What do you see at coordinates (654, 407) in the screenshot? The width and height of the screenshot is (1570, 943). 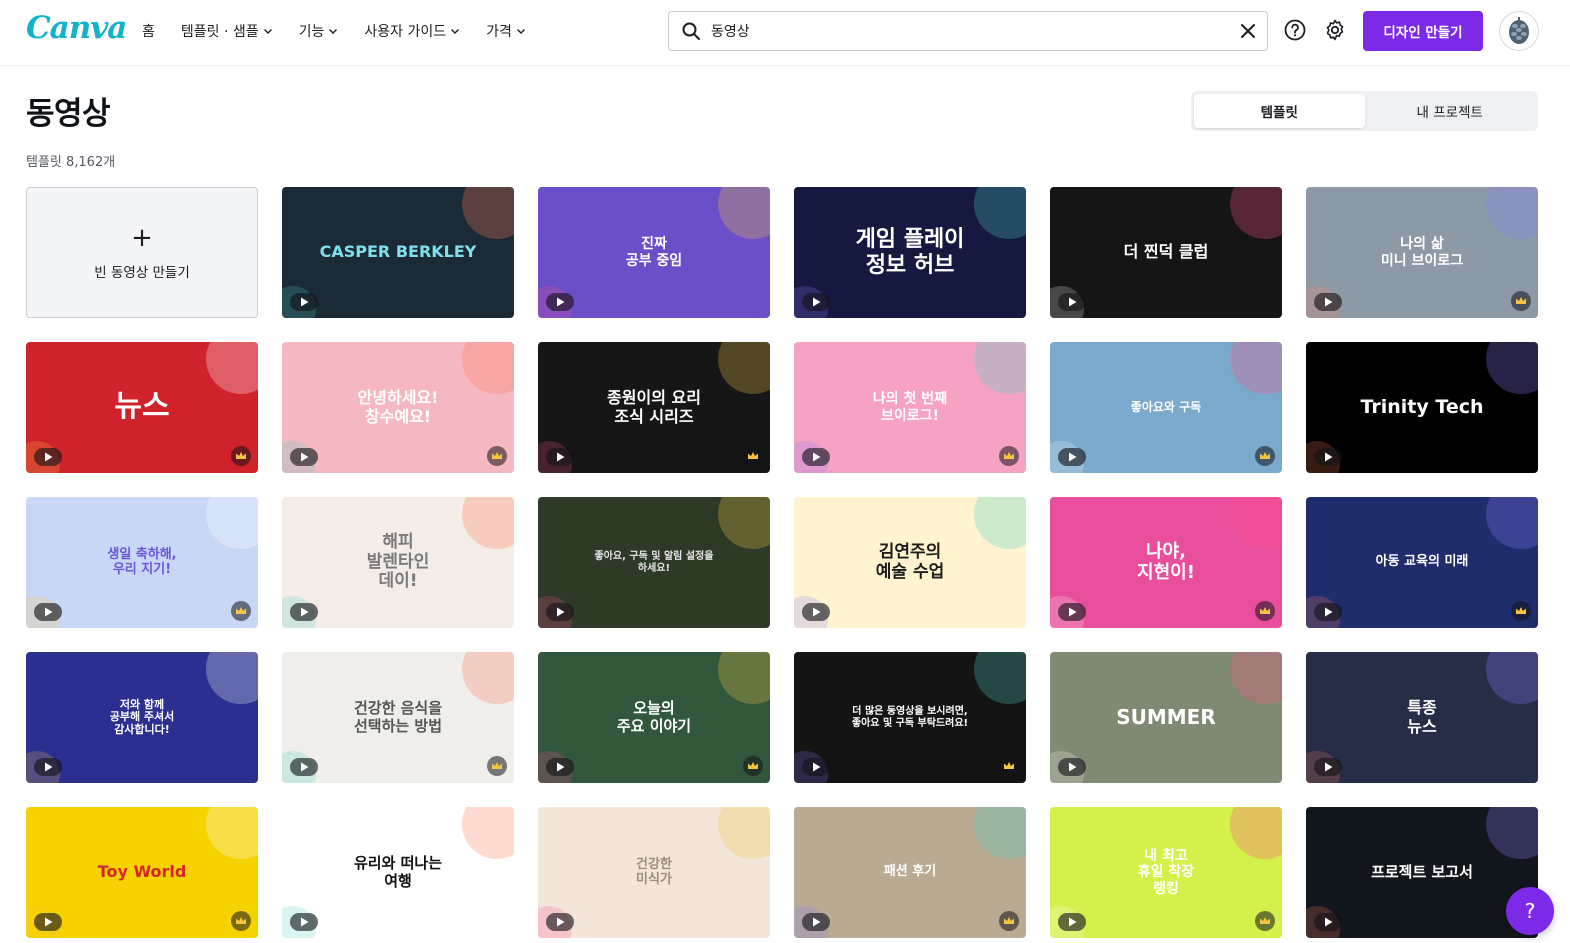 I see `template-card: 종원이의 요리 조식 시리즈` at bounding box center [654, 407].